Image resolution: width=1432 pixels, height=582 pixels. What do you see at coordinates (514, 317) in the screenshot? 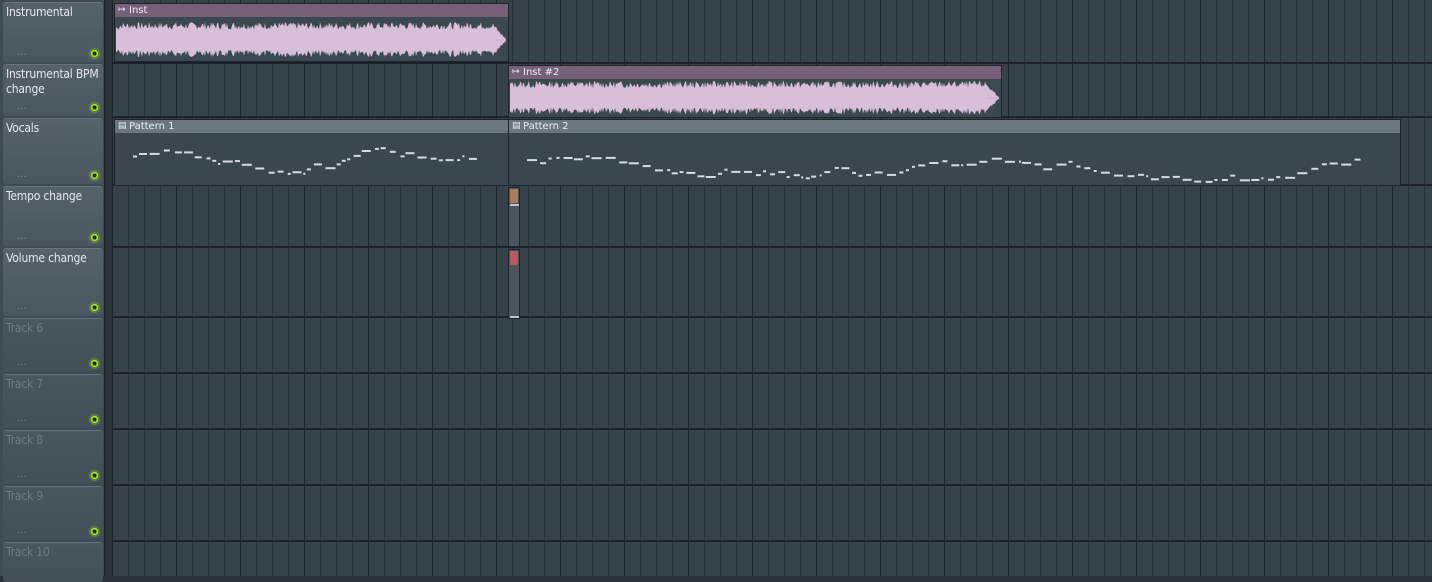
I see `automation-curve` at bounding box center [514, 317].